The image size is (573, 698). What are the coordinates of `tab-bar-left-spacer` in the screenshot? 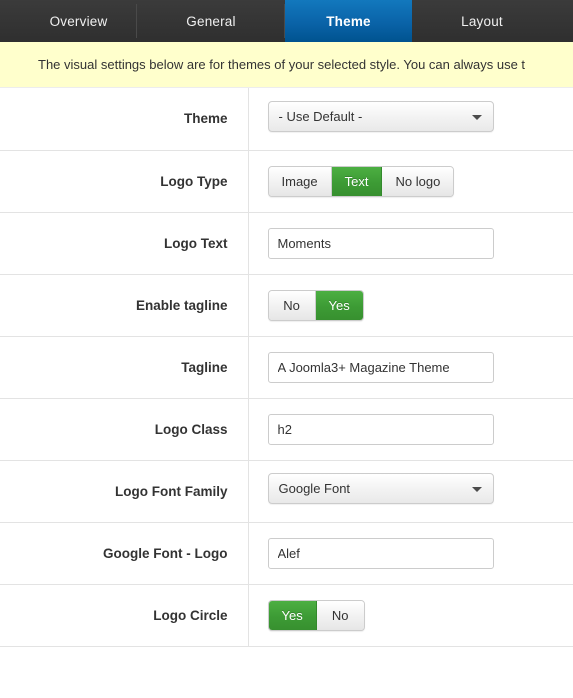 It's located at (10, 21).